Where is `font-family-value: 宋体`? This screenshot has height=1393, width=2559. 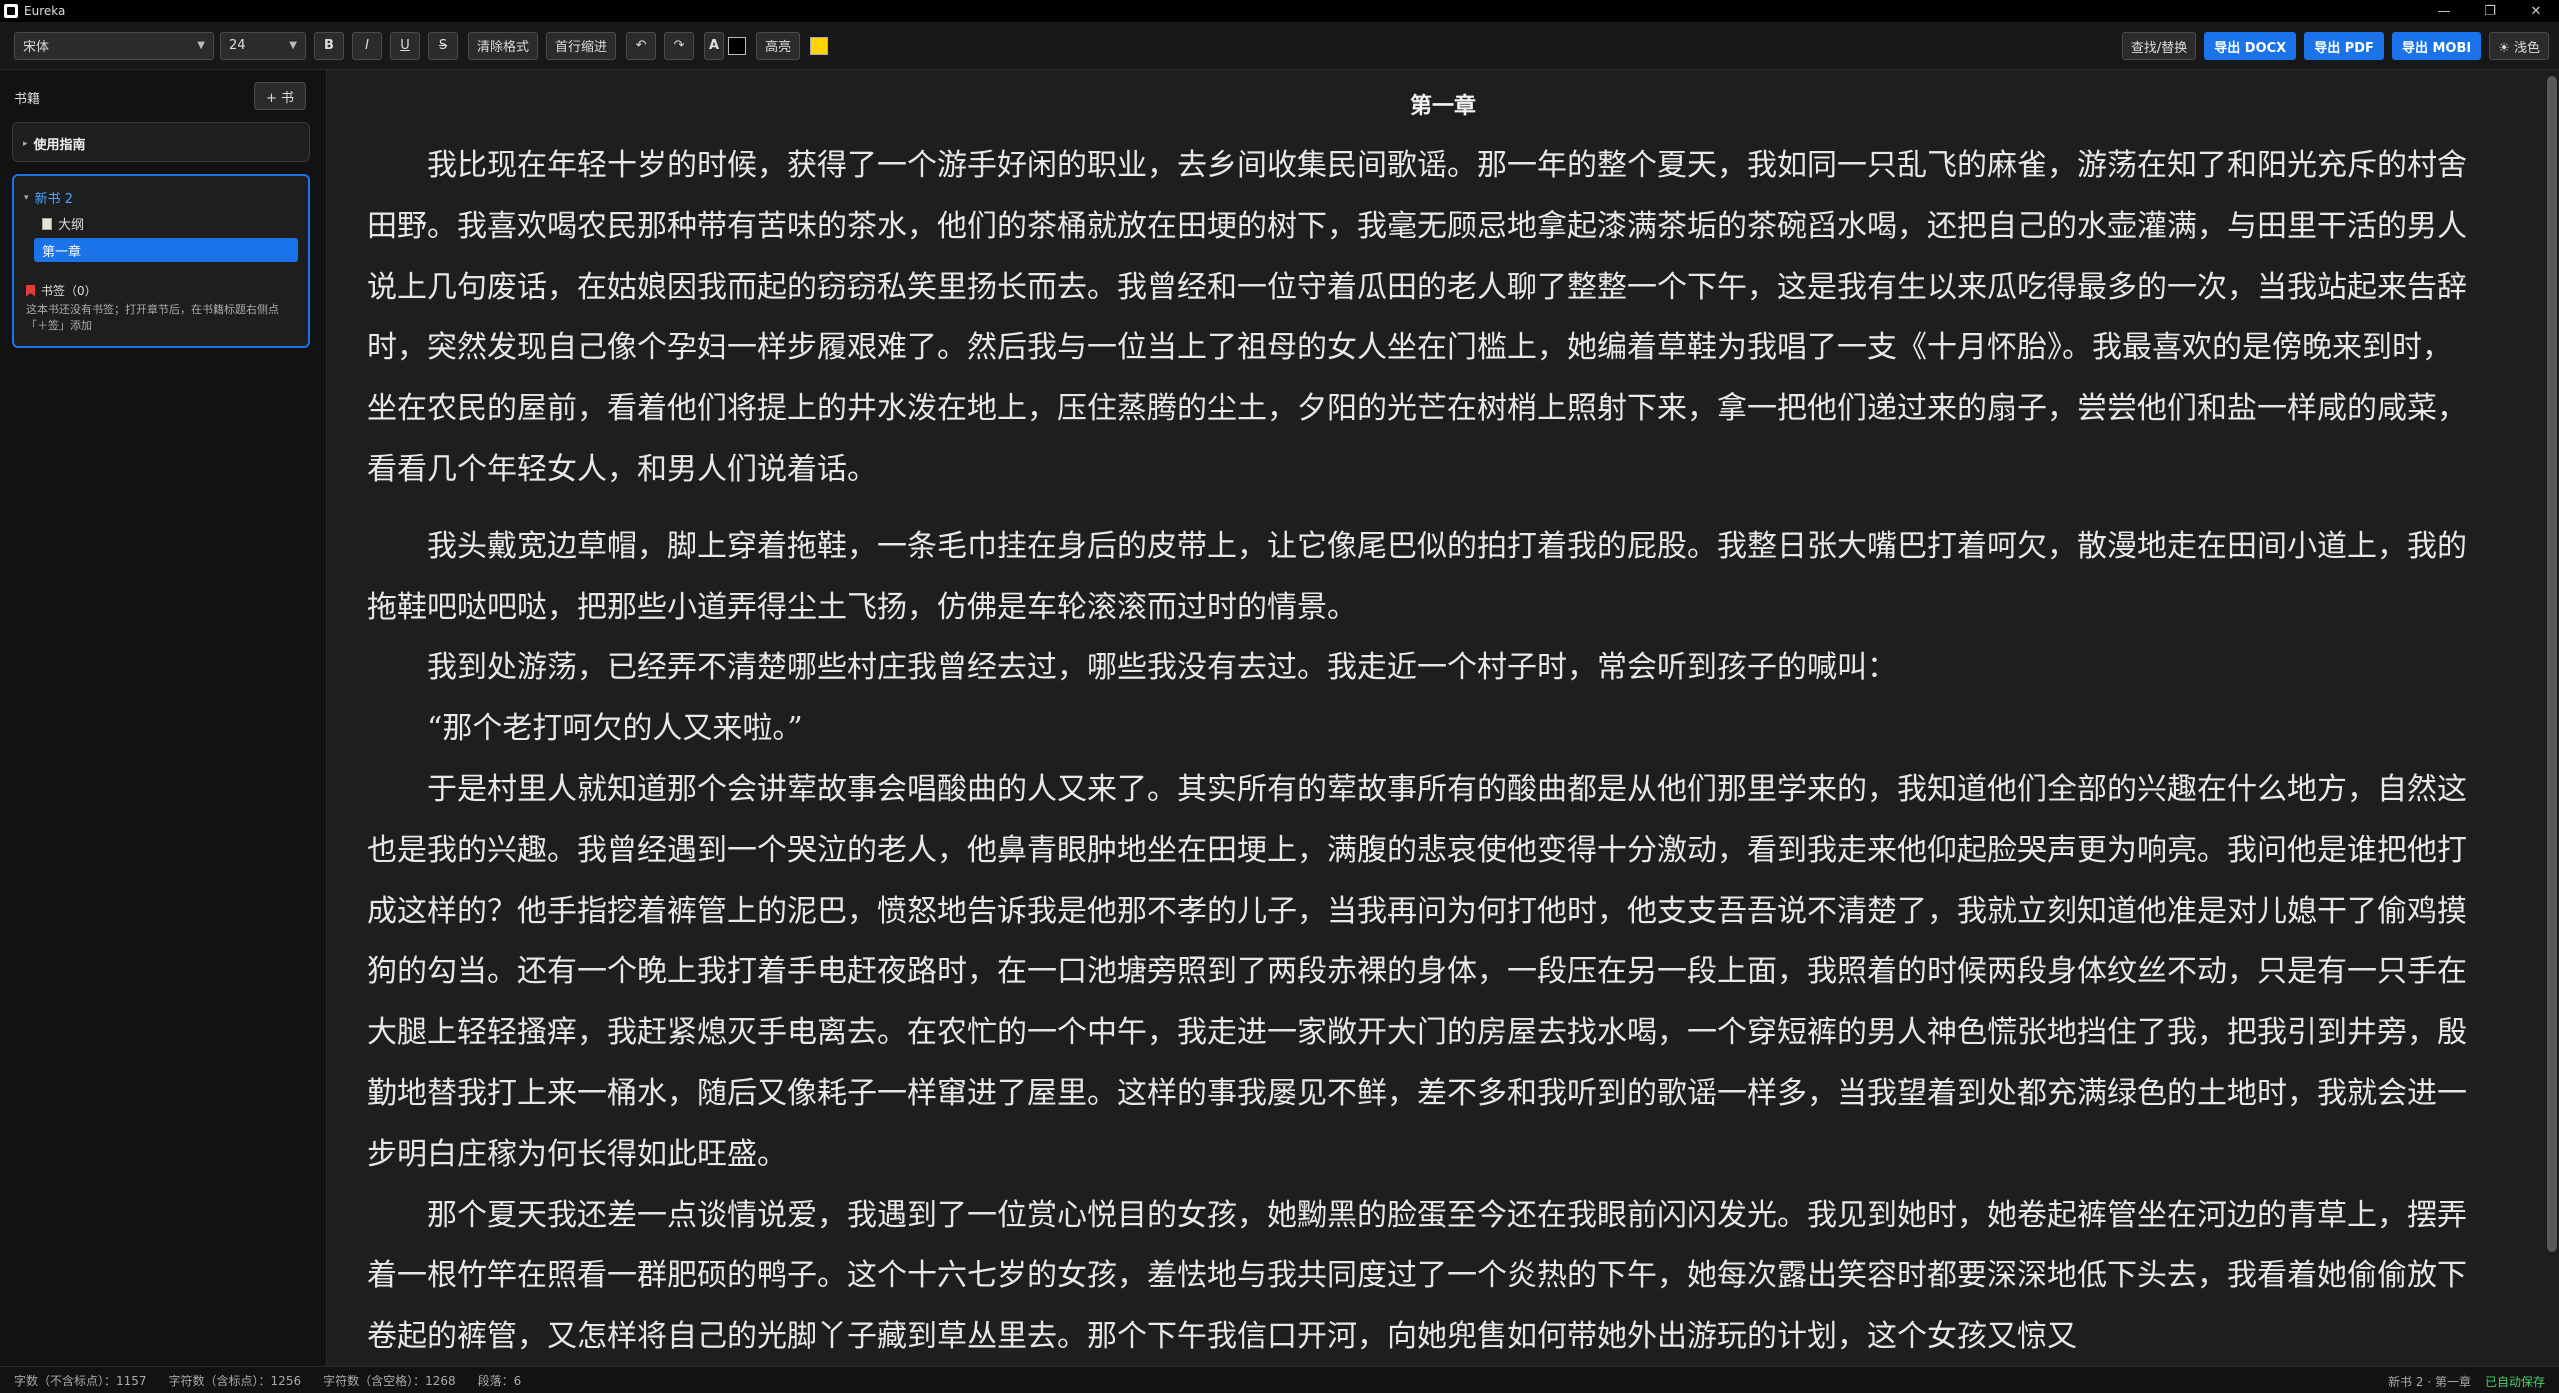
font-family-value: 宋体 is located at coordinates (36, 47).